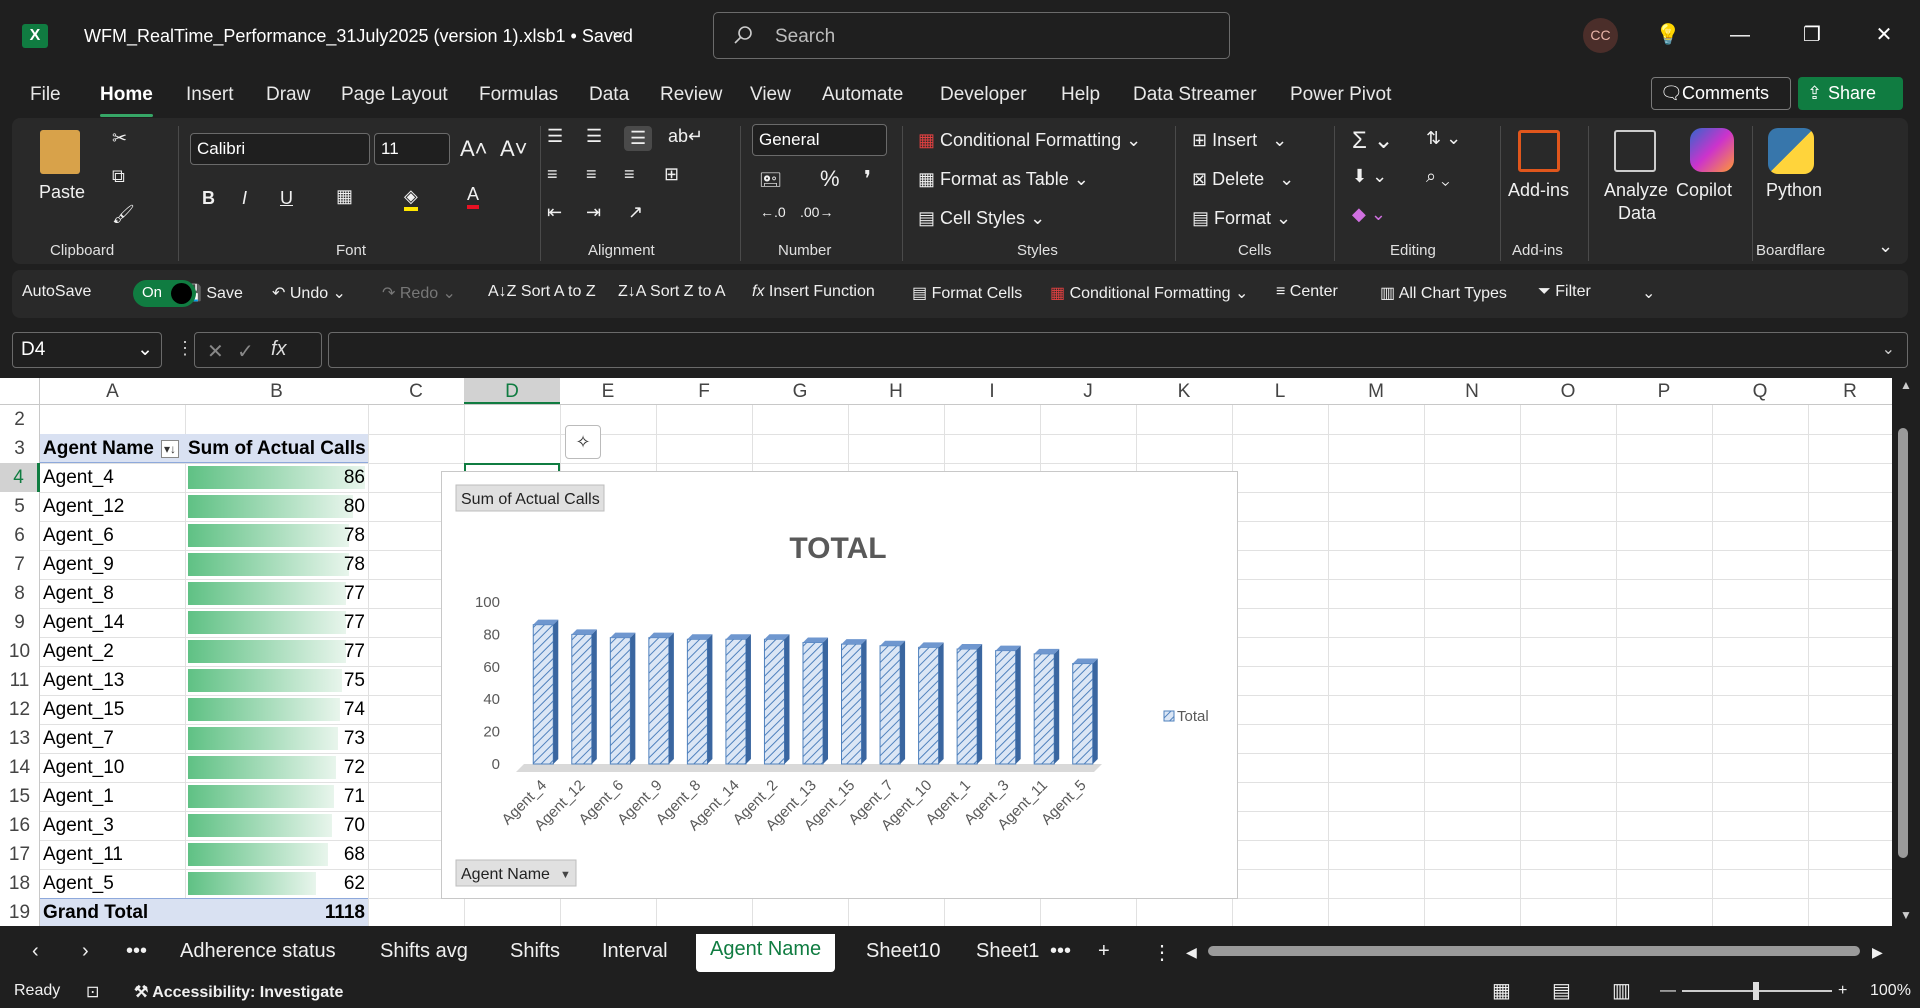 The width and height of the screenshot is (1920, 1008). What do you see at coordinates (1842, 991) in the screenshot?
I see `zoom-in-icon: +` at bounding box center [1842, 991].